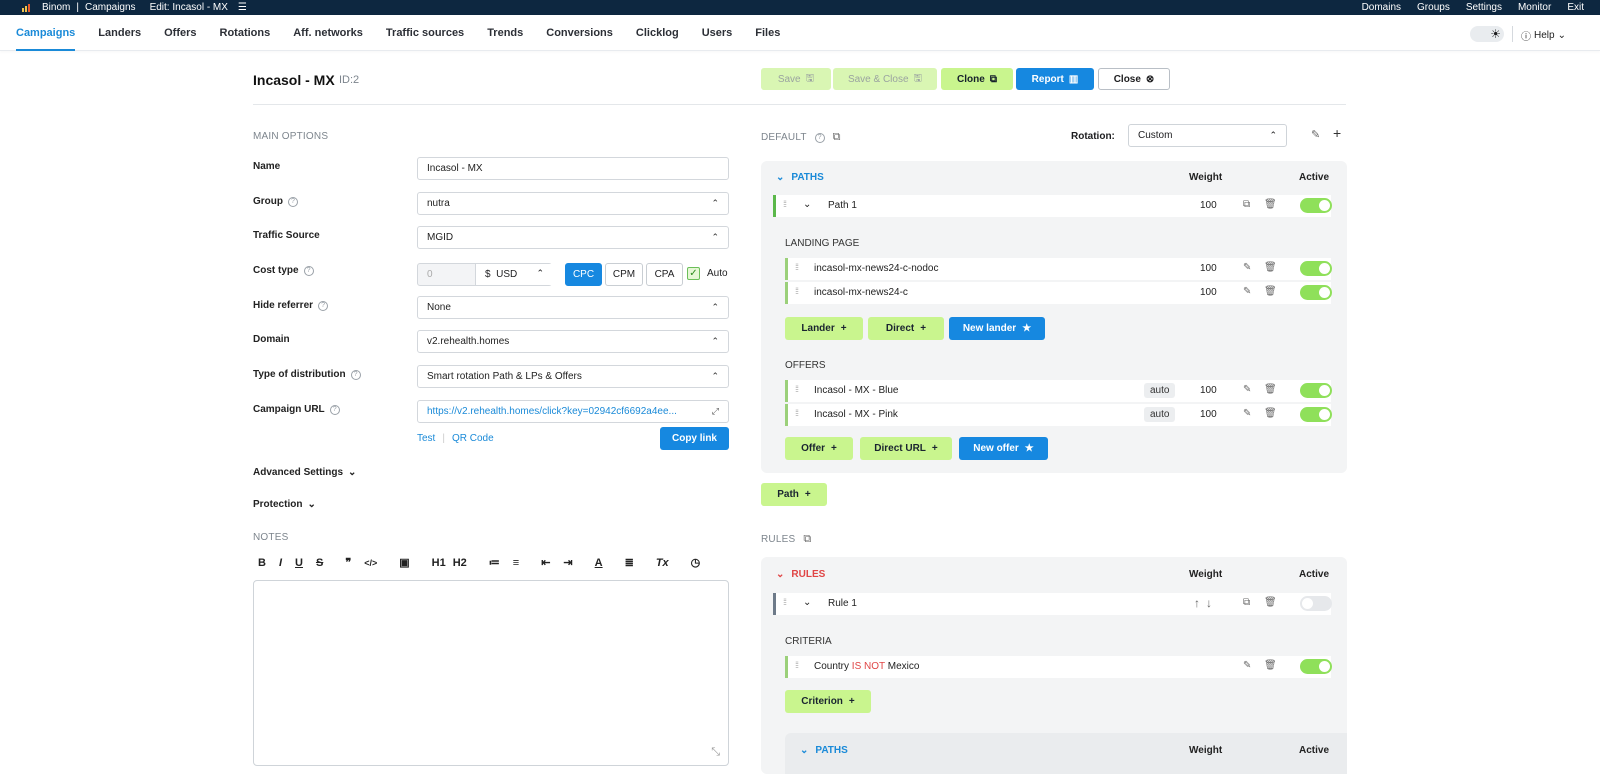  What do you see at coordinates (599, 563) in the screenshot?
I see `text-color-icon: A` at bounding box center [599, 563].